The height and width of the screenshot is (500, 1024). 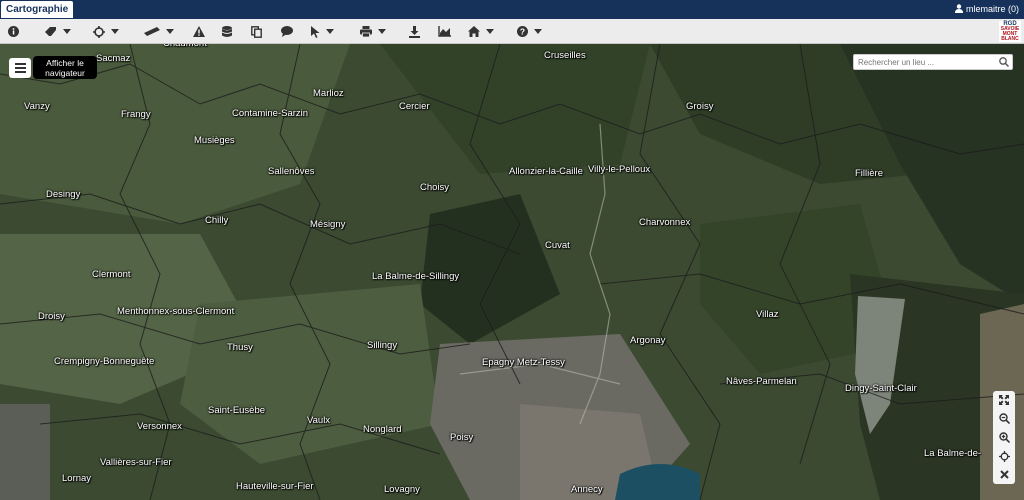 I want to click on place-label: La Balme-de-, so click(x=953, y=453).